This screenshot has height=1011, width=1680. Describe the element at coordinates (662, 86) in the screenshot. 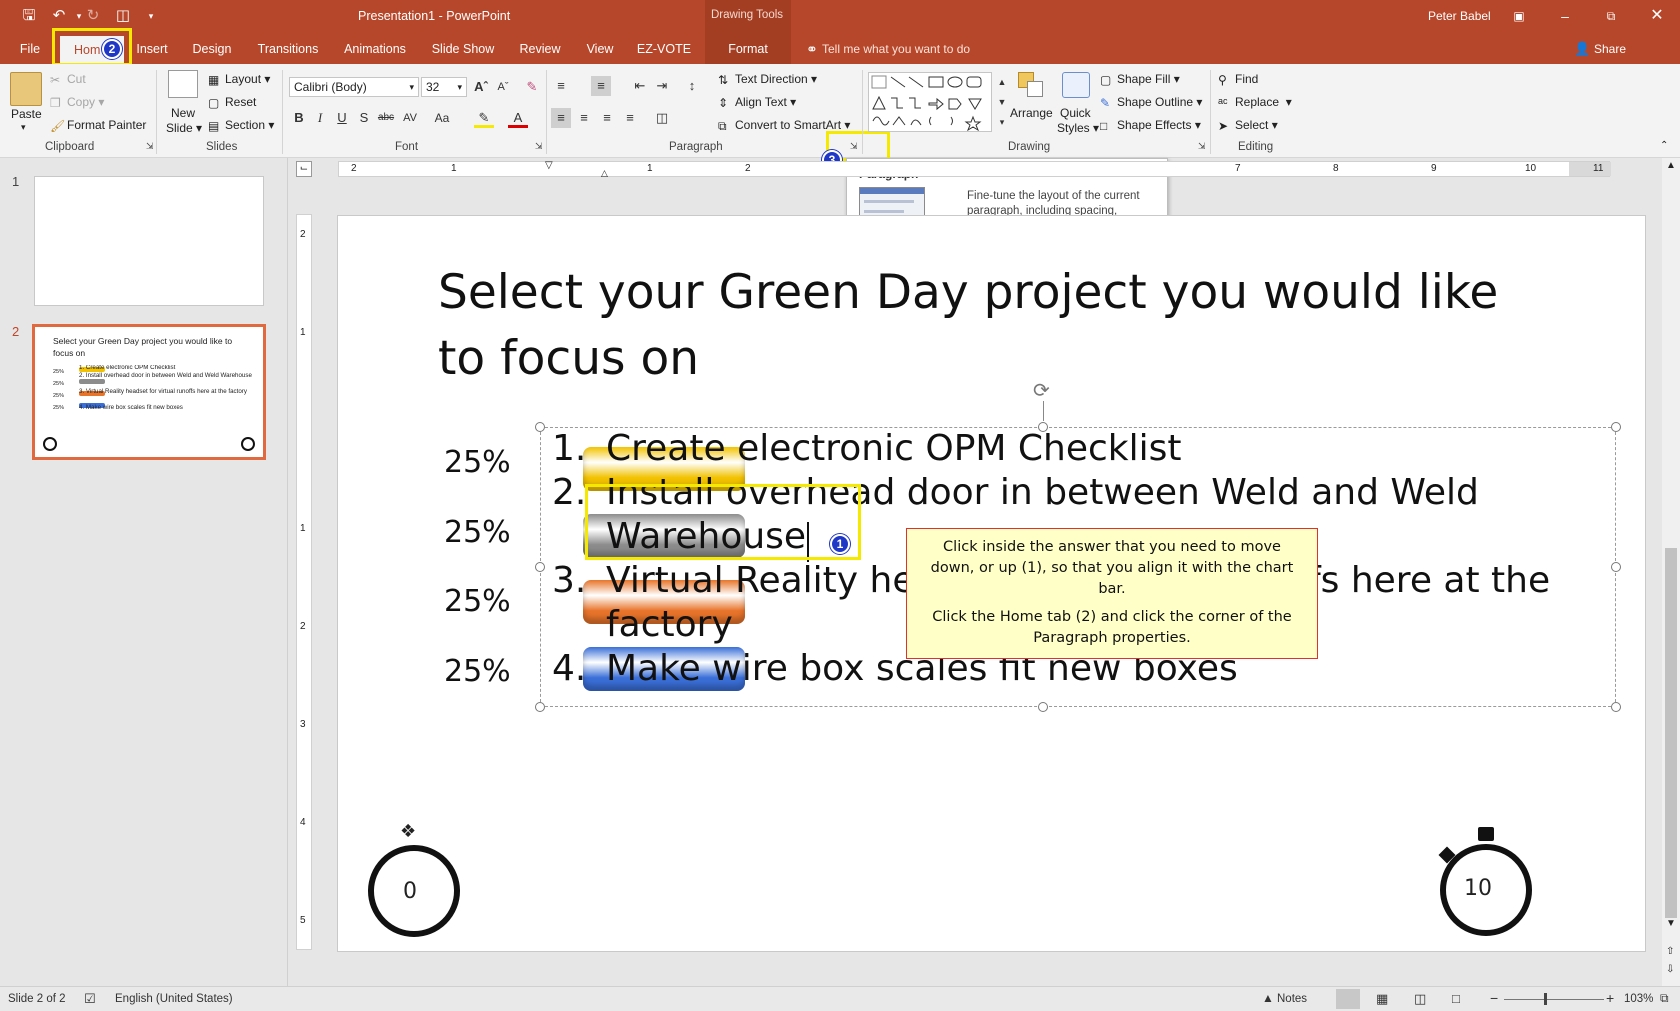

I see `increase-indent-icon: ⇥` at that location.